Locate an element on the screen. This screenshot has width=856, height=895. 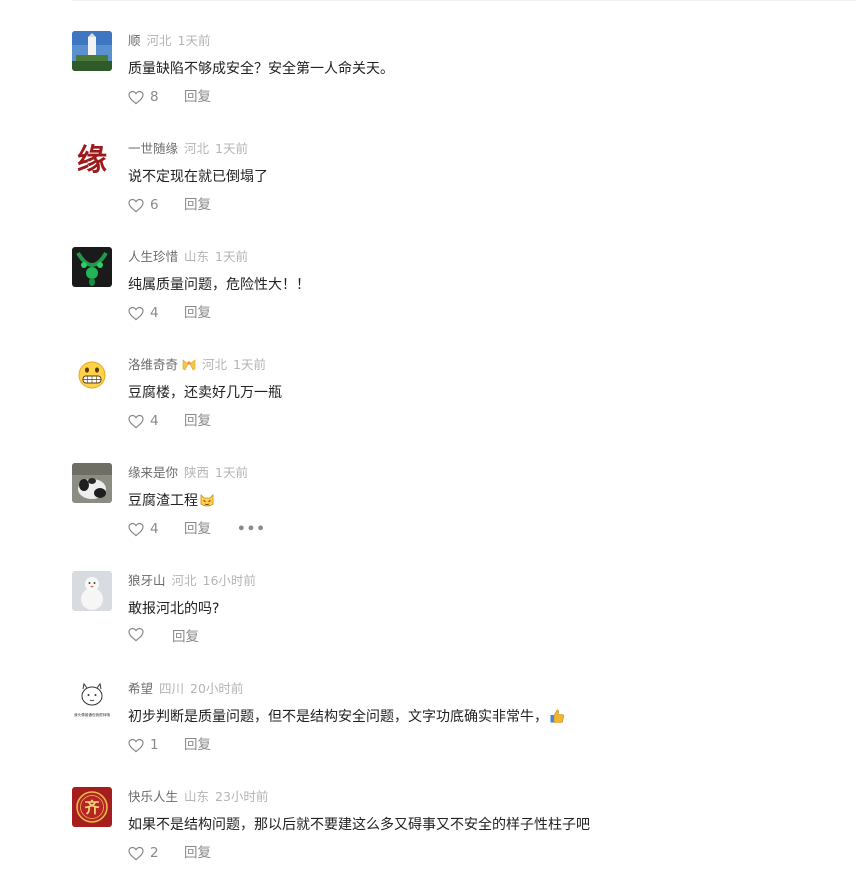
like-count: 1 is located at coordinates (154, 745).